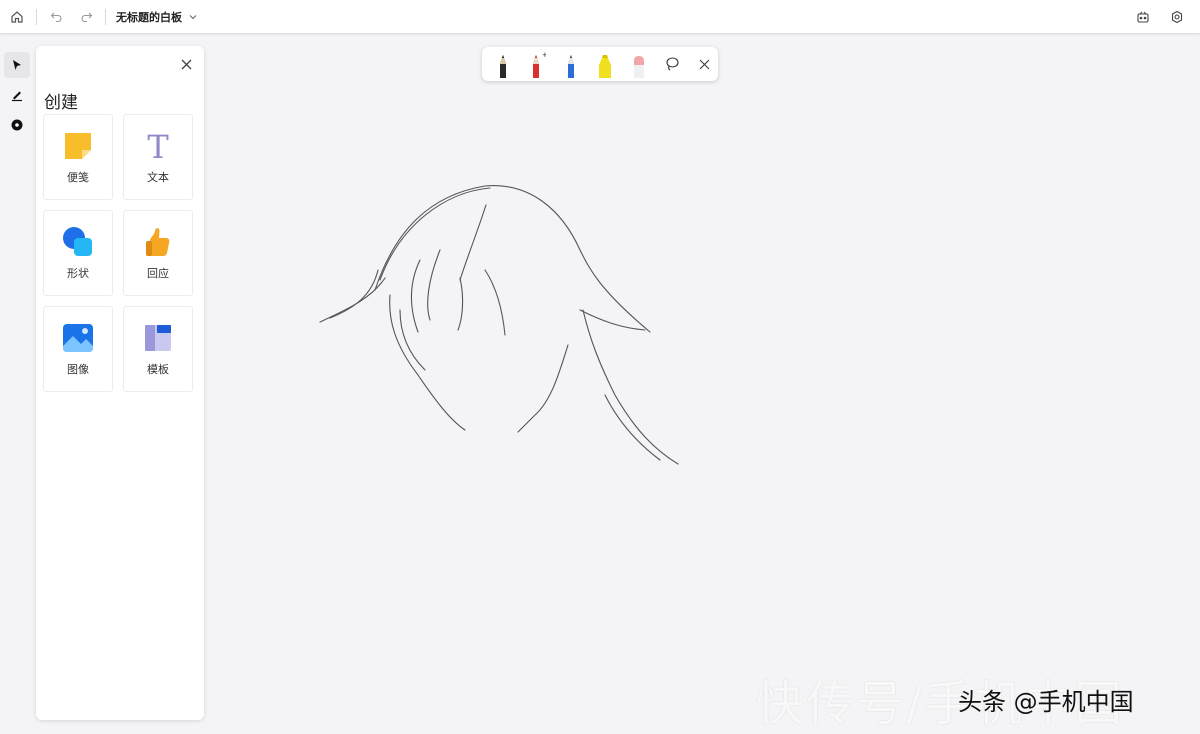 The image size is (1200, 734). Describe the element at coordinates (78, 273) in the screenshot. I see `tile-label: 形状` at that location.